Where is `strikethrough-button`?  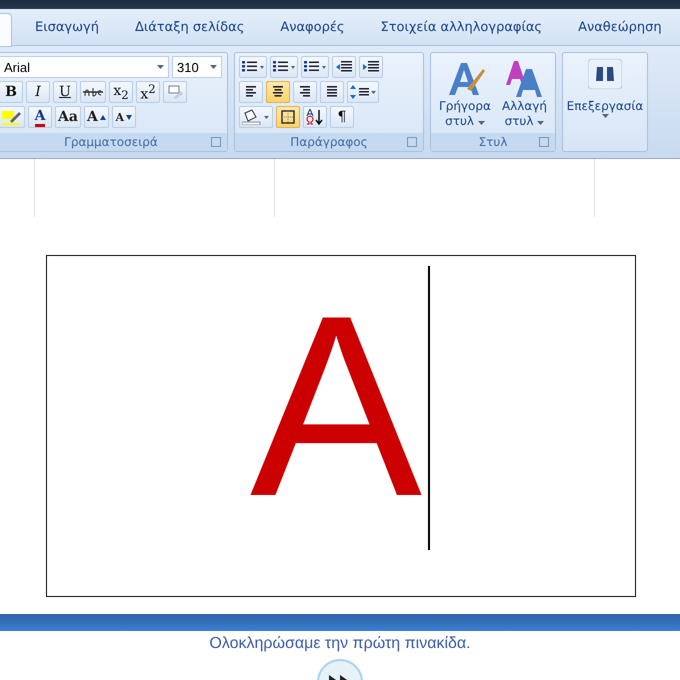 strikethrough-button is located at coordinates (93, 92).